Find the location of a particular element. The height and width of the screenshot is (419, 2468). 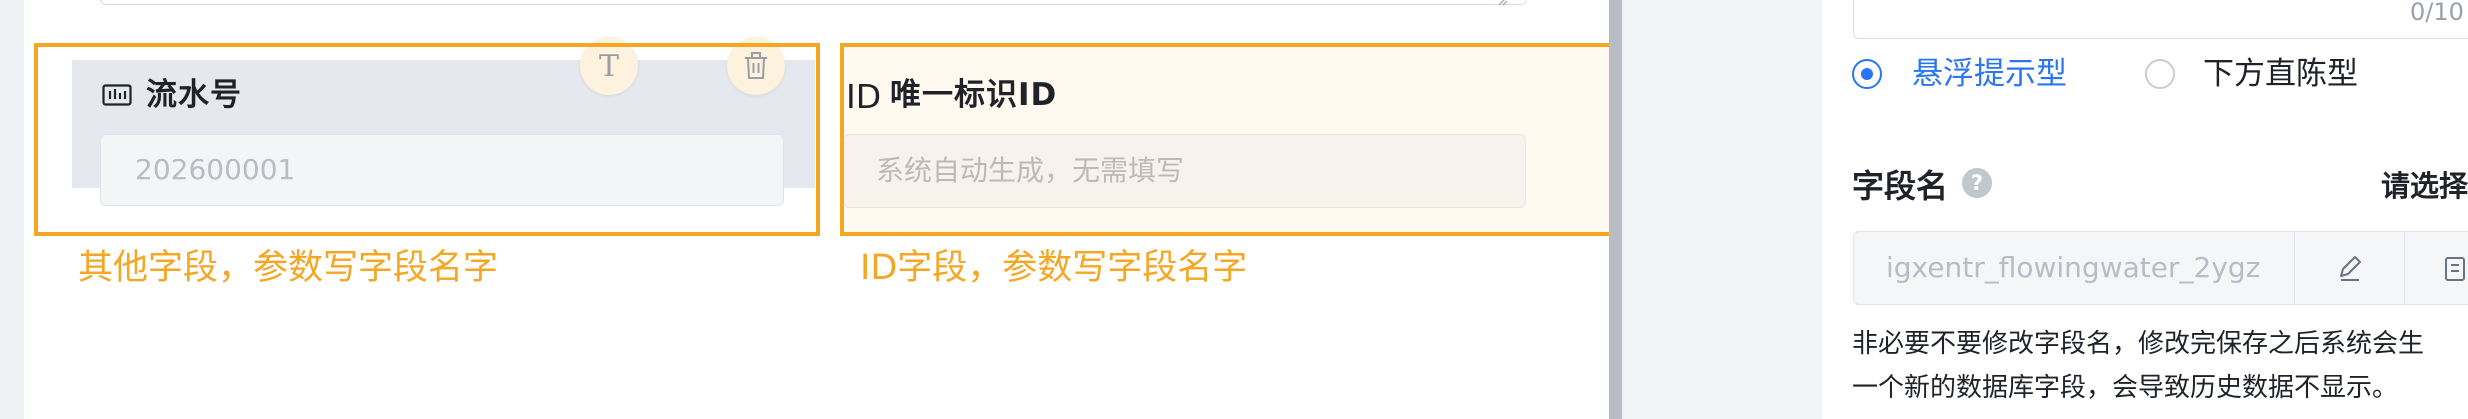

resize-handle-icon is located at coordinates (1503, 3).